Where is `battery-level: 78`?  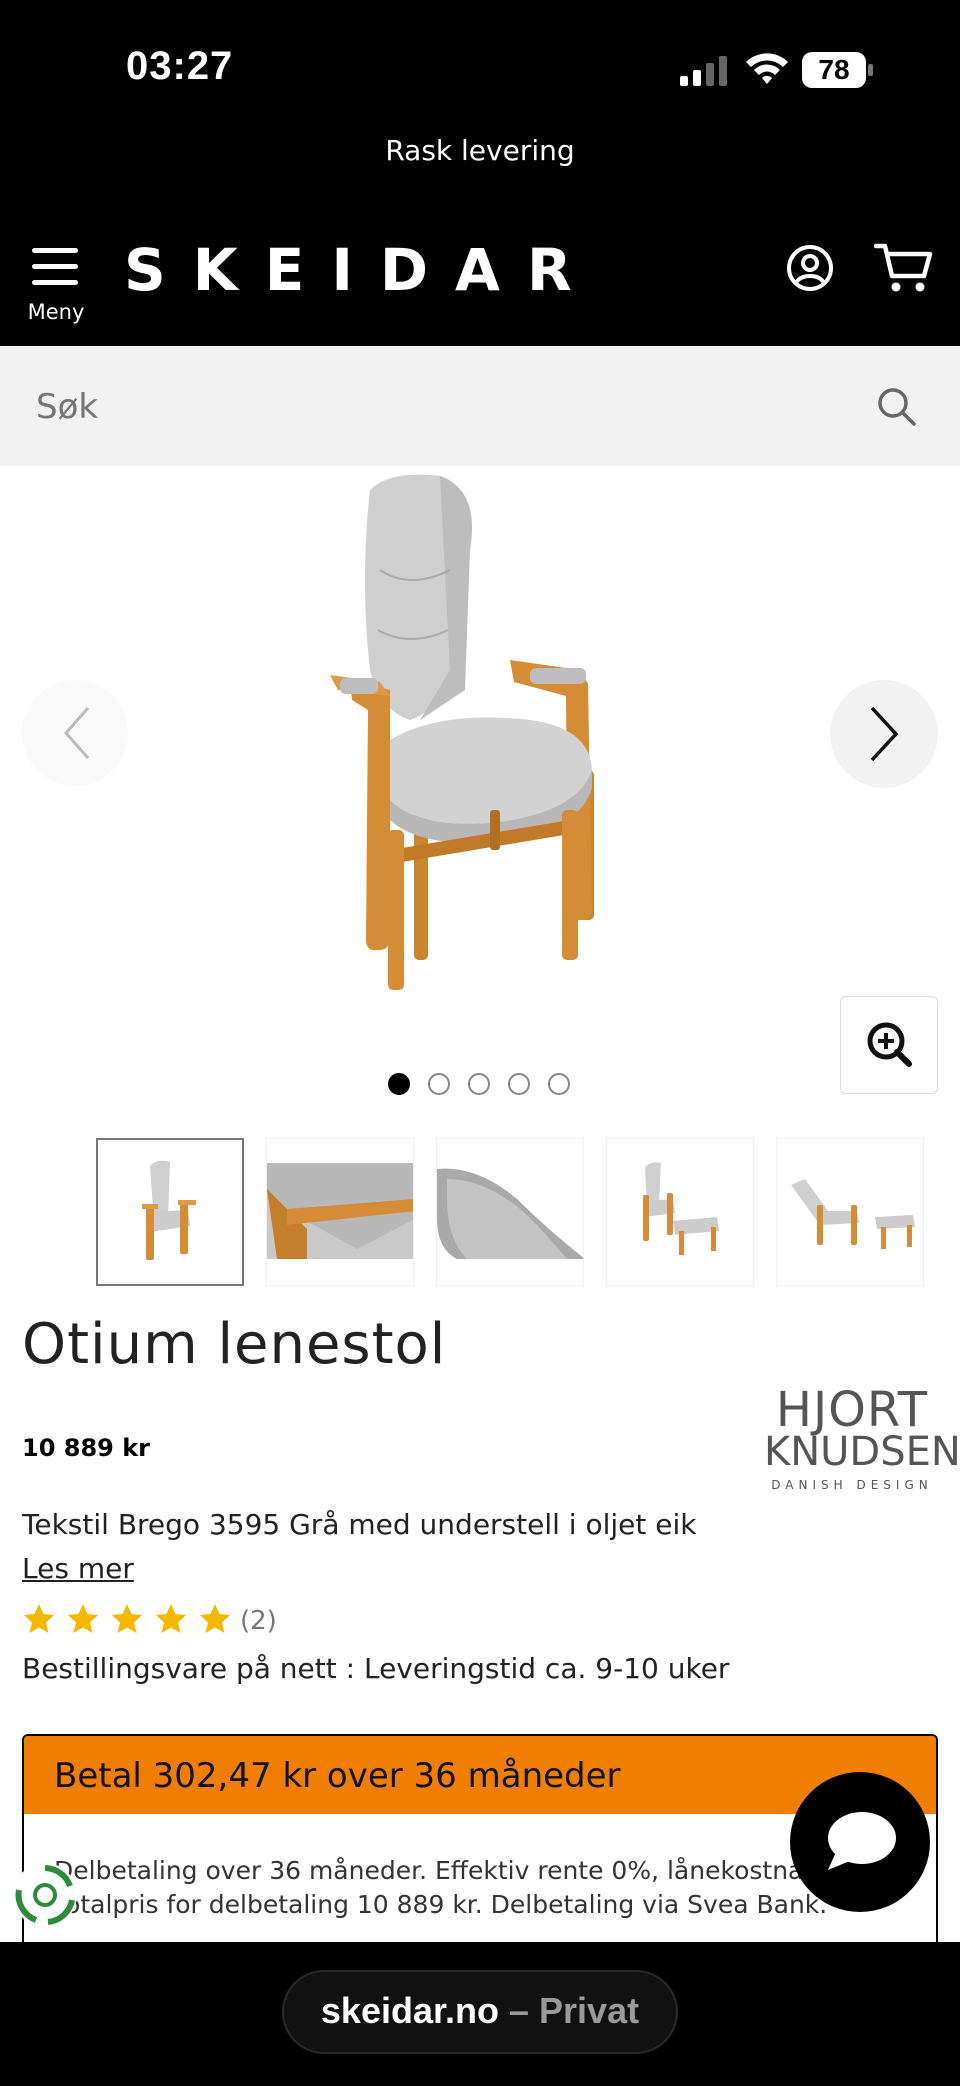 battery-level: 78 is located at coordinates (834, 69).